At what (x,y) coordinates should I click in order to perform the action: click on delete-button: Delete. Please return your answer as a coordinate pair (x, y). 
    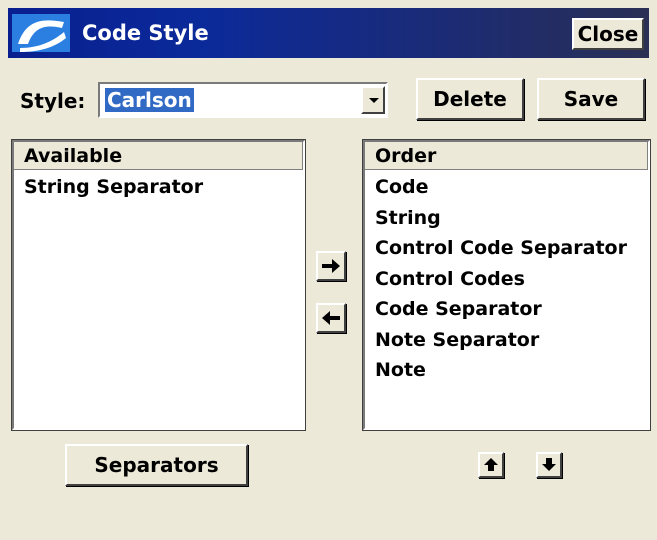
    Looking at the image, I should click on (470, 99).